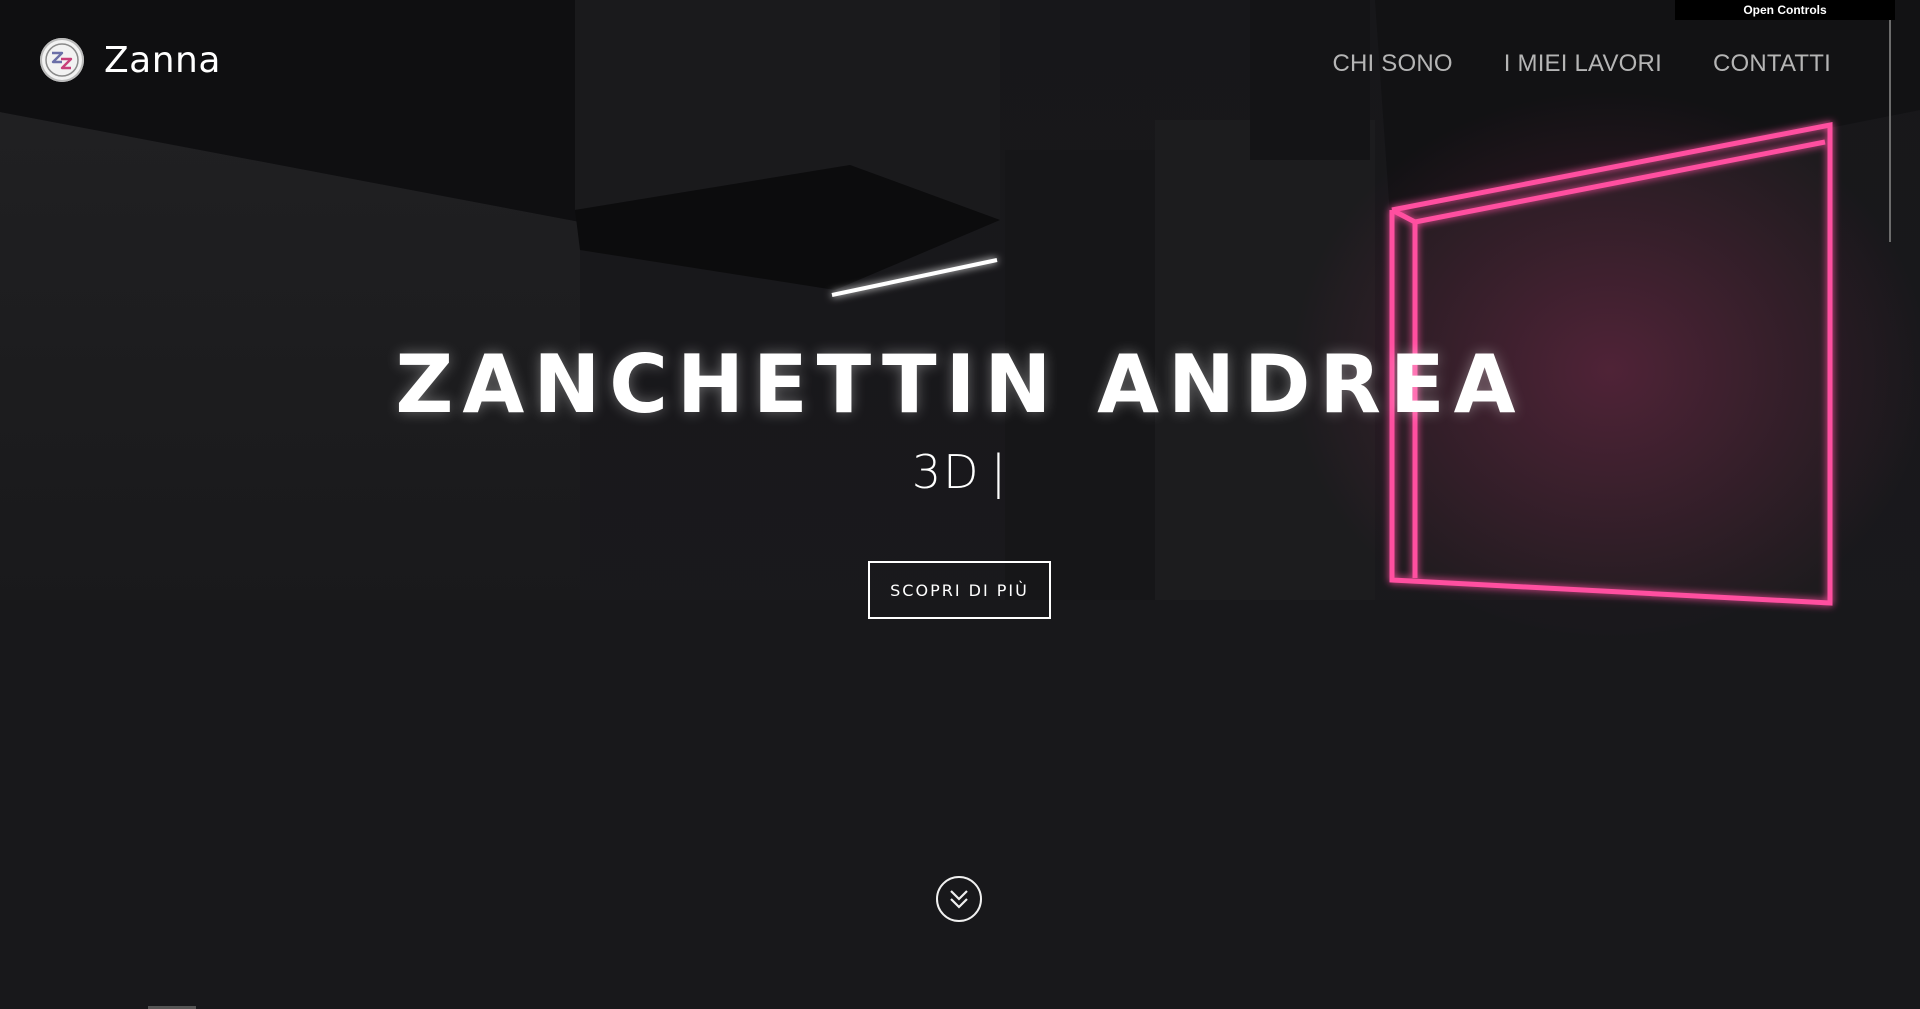 The height and width of the screenshot is (1009, 1920). I want to click on brand-name: Zanna, so click(162, 60).